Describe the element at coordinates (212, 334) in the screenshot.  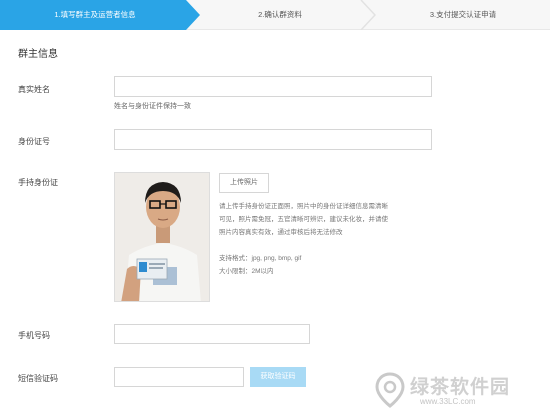
I see `phone-input` at that location.